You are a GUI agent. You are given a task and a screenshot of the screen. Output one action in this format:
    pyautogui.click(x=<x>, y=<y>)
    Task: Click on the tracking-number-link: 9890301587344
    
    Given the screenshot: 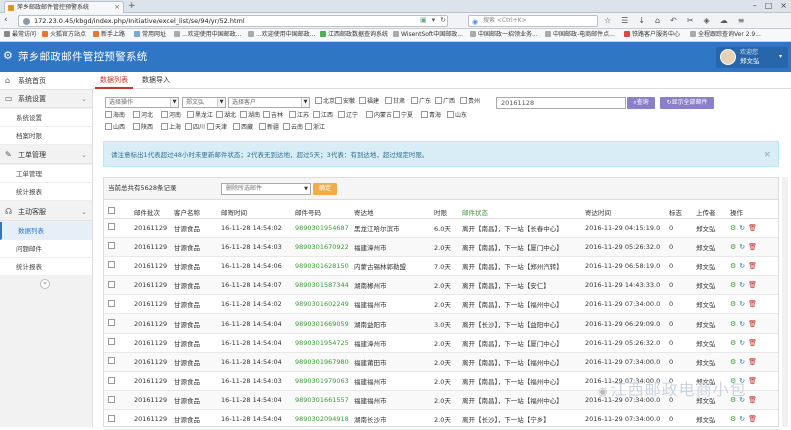 What is the action you would take?
    pyautogui.click(x=320, y=285)
    